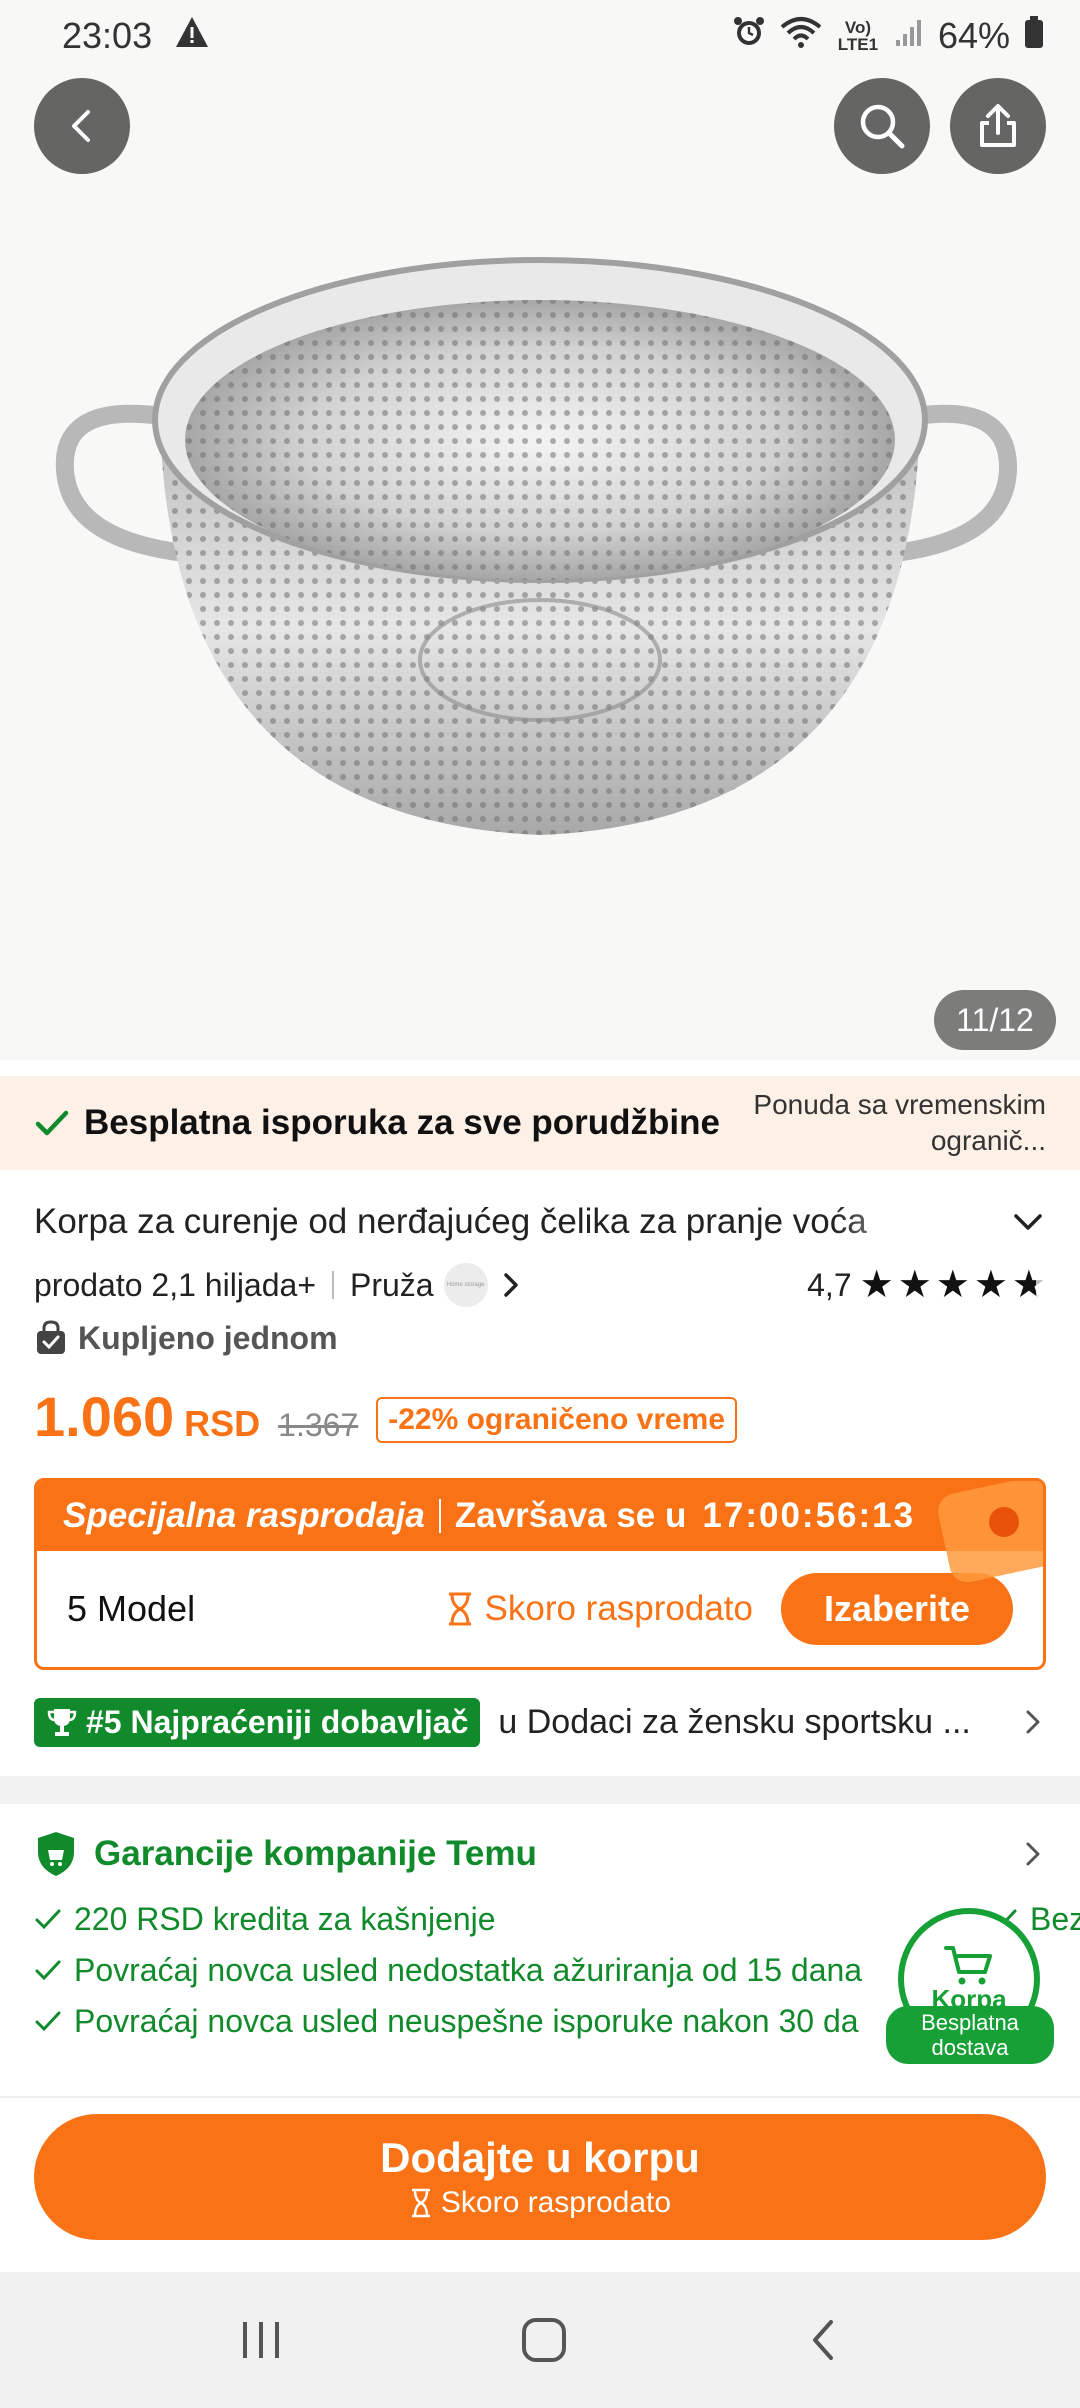 Image resolution: width=1080 pixels, height=2408 pixels. I want to click on add-to-cart-sub: Skoro rasprodato, so click(540, 2203).